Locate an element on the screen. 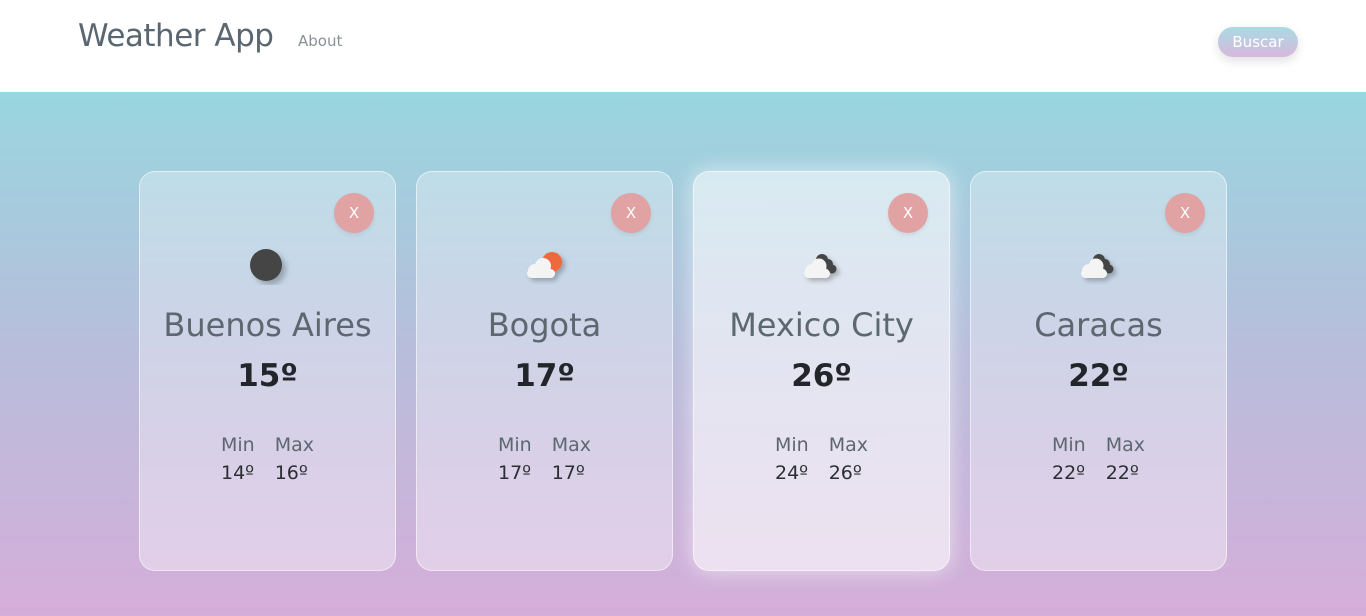 This screenshot has width=1366, height=616. min-column: Min 17º is located at coordinates (515, 459).